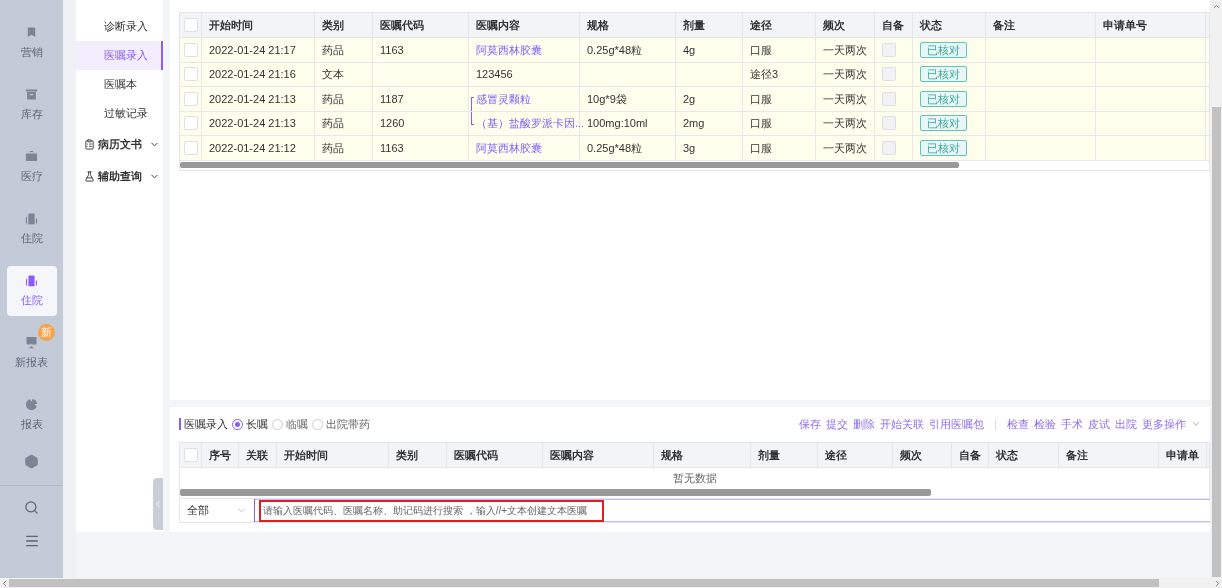 The image size is (1222, 588). Describe the element at coordinates (31, 405) in the screenshot. I see `pie-chart-icon` at that location.